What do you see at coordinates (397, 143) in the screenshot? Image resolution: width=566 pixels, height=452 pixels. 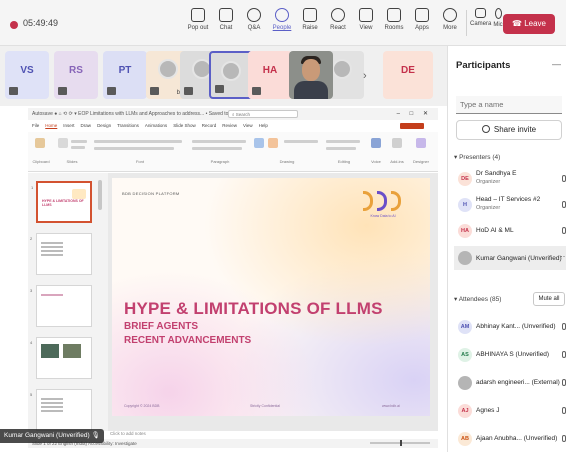 I see `add-ins-icon` at bounding box center [397, 143].